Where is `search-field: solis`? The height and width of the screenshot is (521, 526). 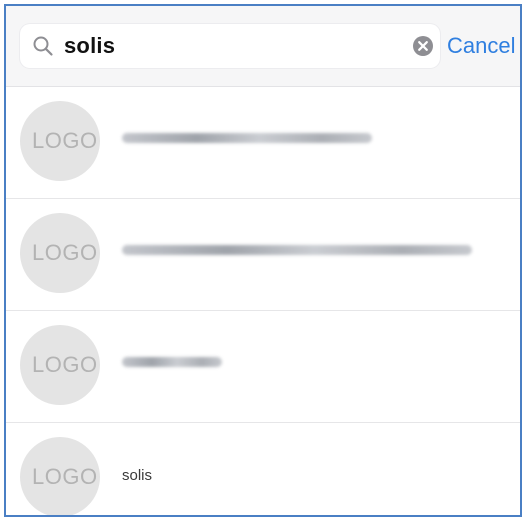 search-field: solis is located at coordinates (230, 46).